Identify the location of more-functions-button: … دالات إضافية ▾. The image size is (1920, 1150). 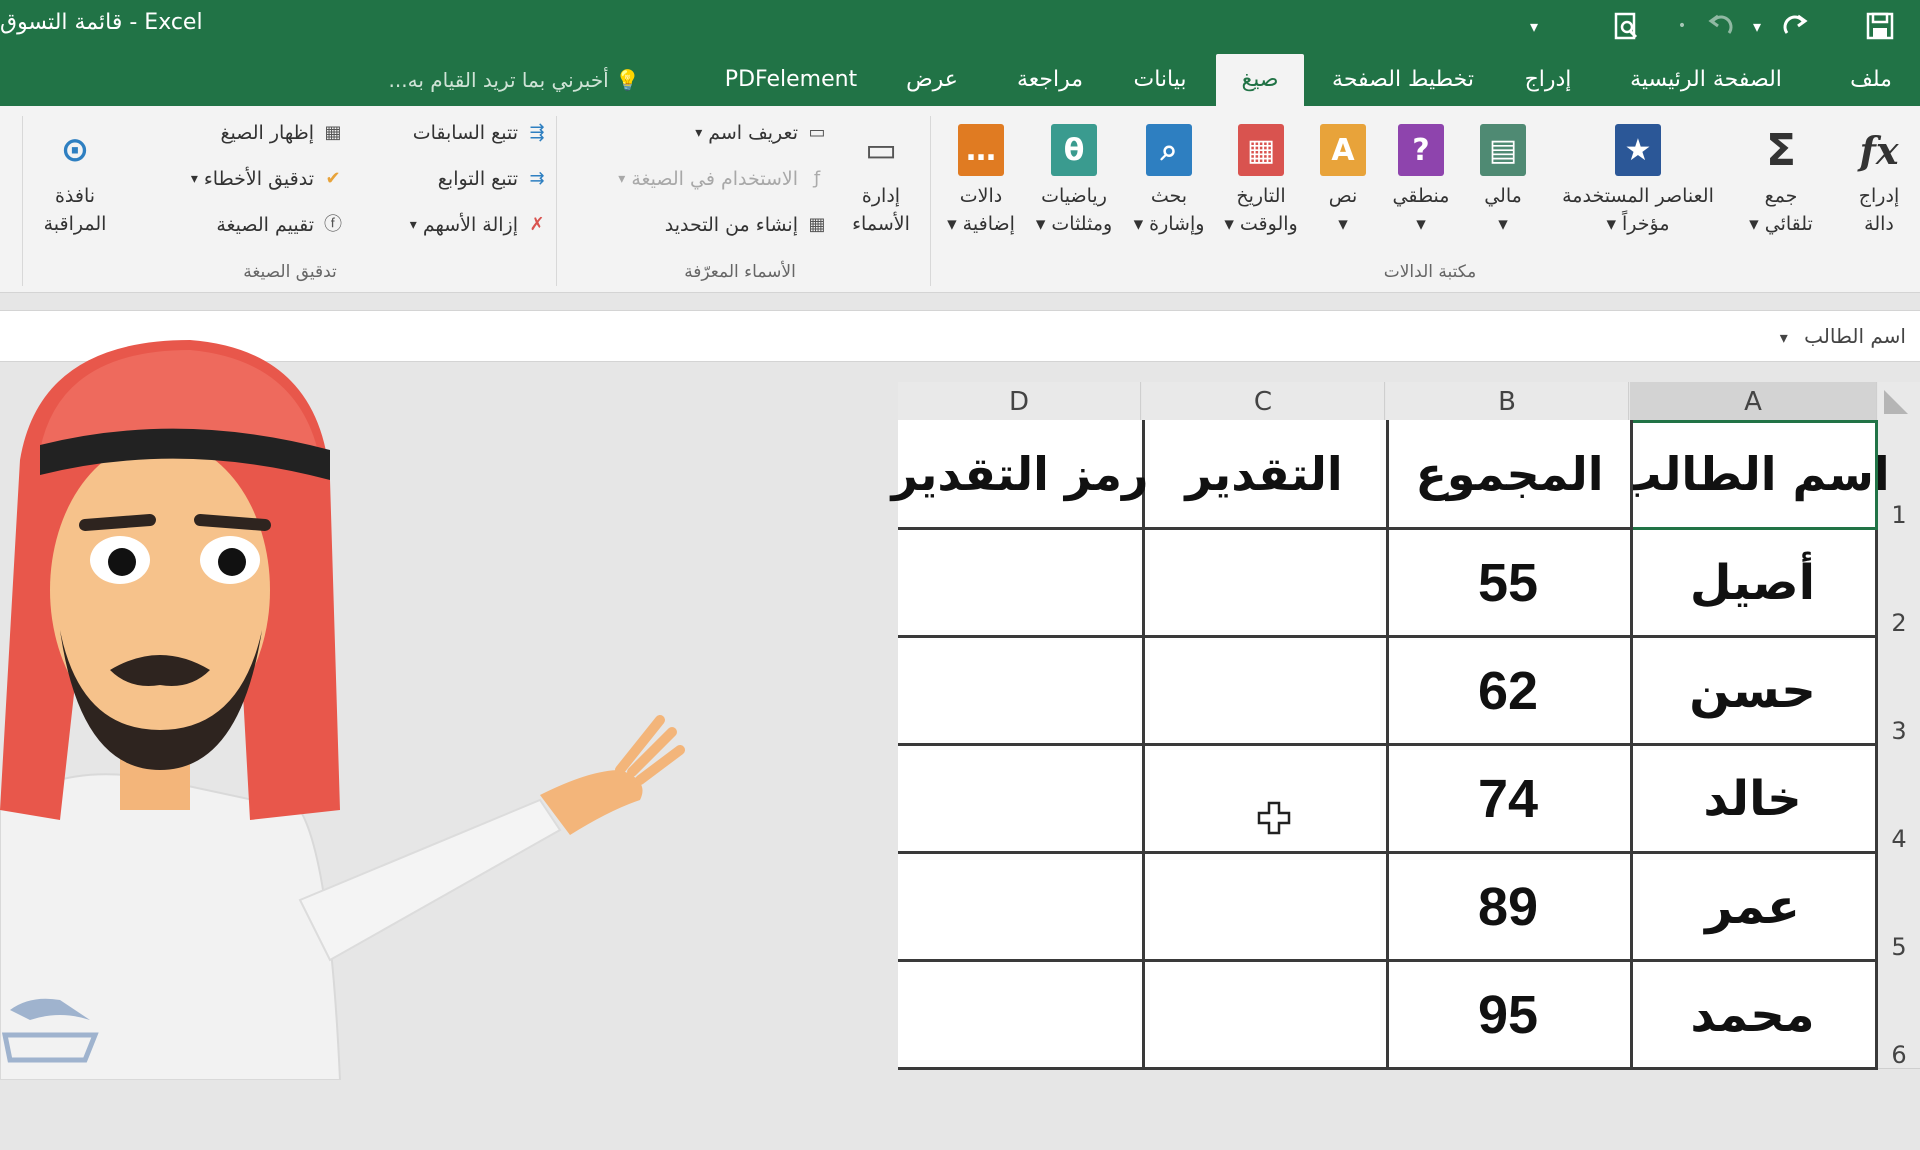
(981, 191).